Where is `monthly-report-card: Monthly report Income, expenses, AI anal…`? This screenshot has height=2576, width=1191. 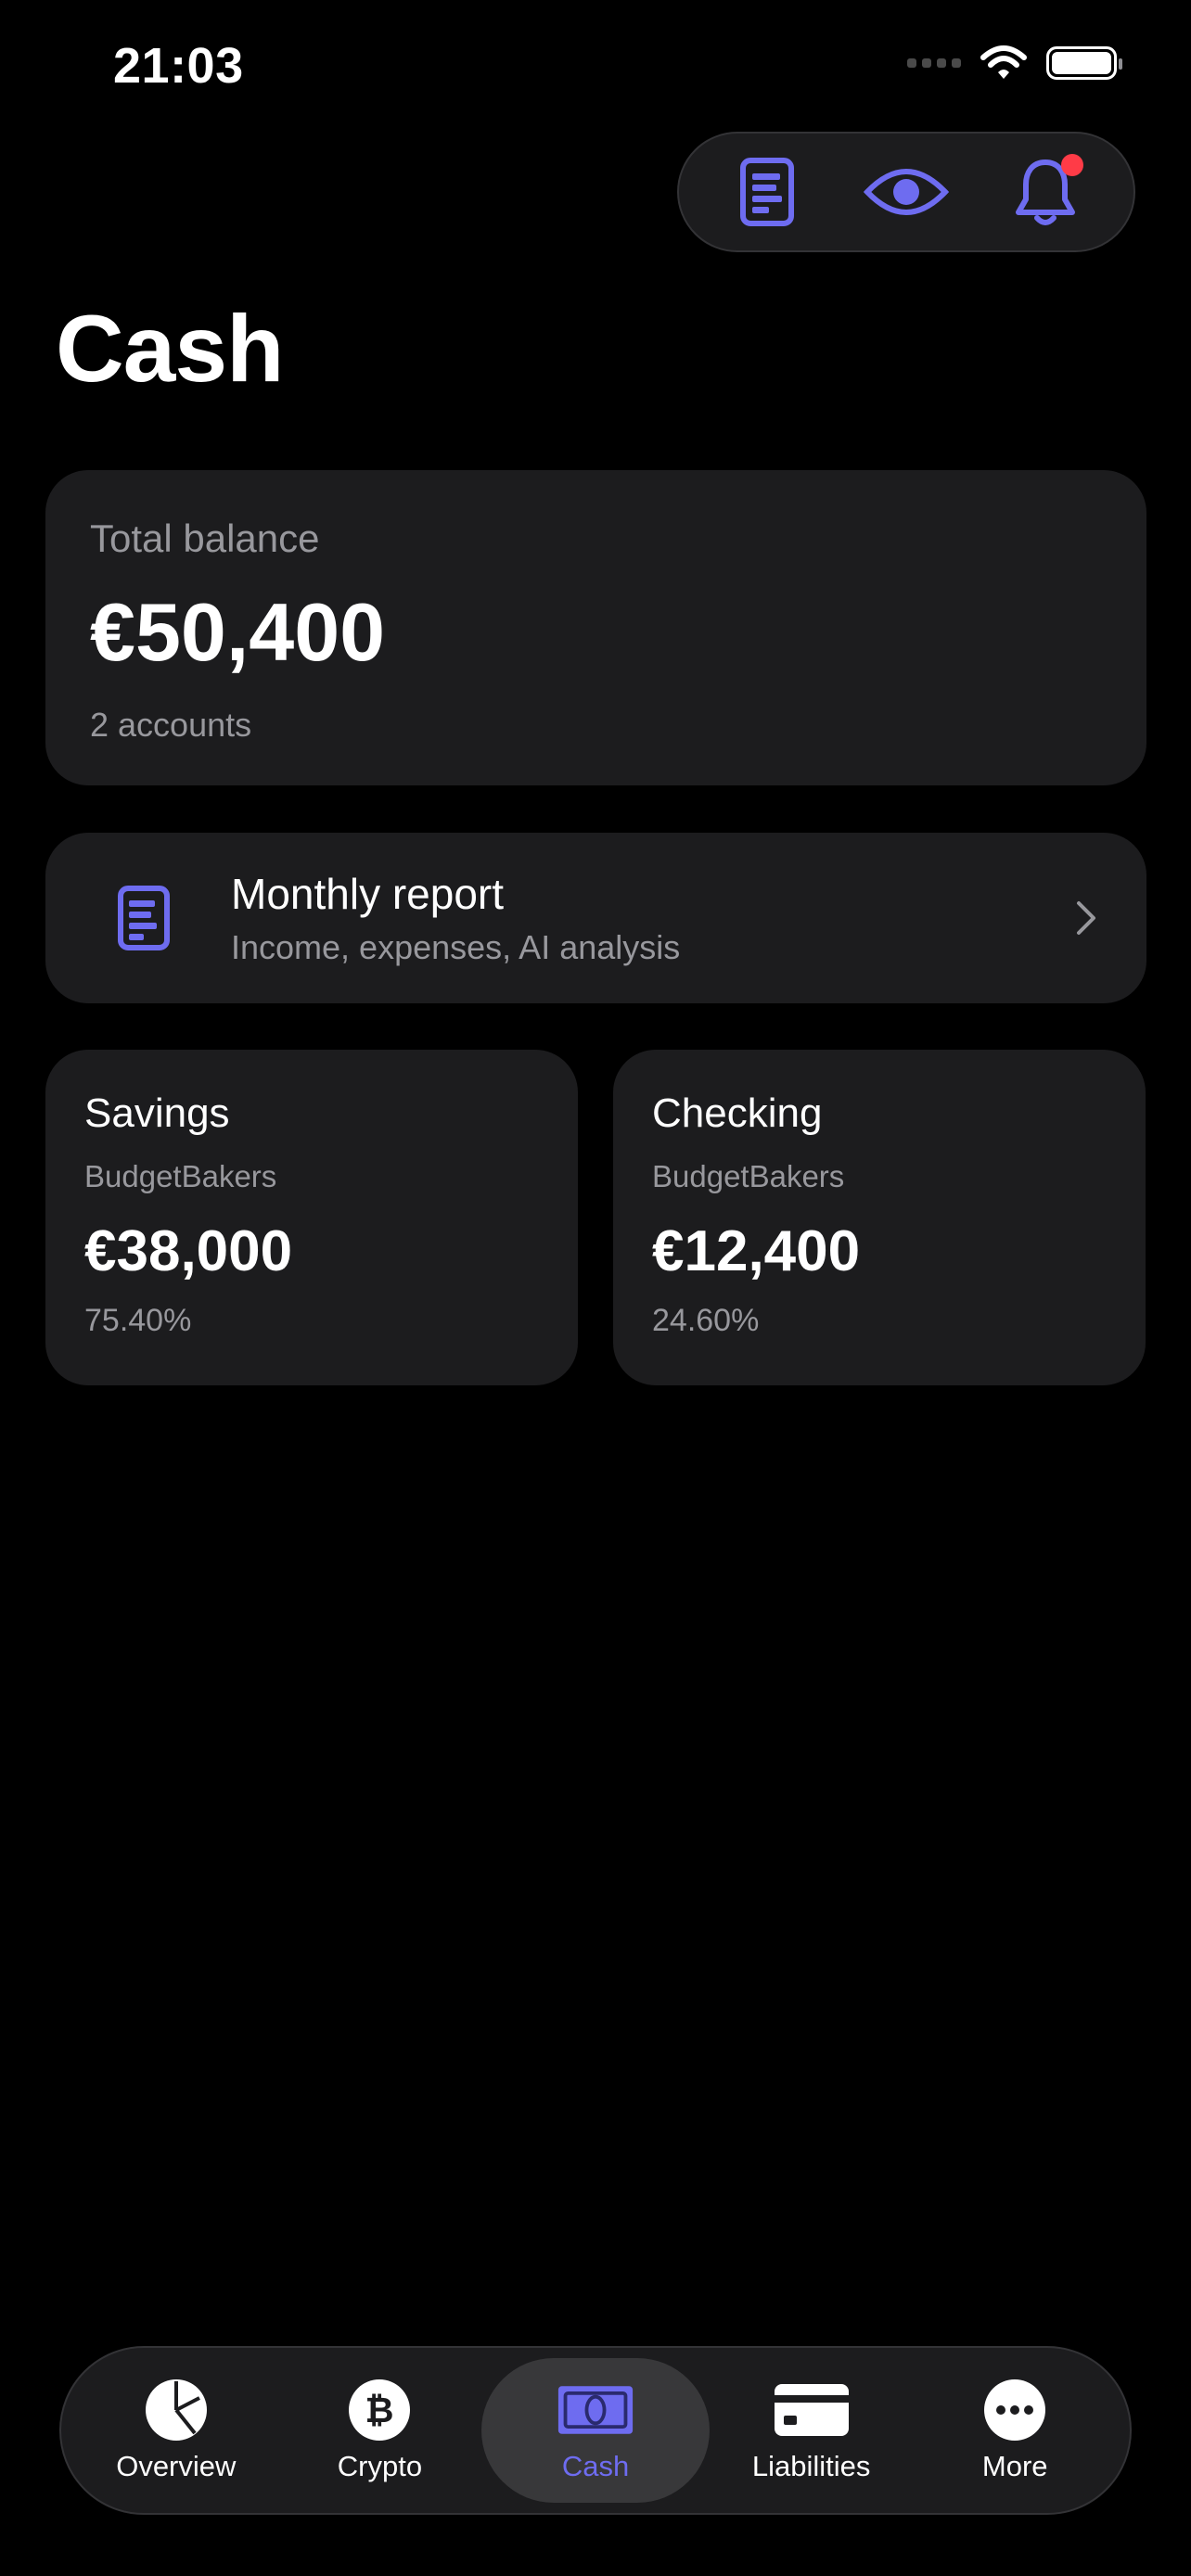 monthly-report-card: Monthly report Income, expenses, AI anal… is located at coordinates (595, 918).